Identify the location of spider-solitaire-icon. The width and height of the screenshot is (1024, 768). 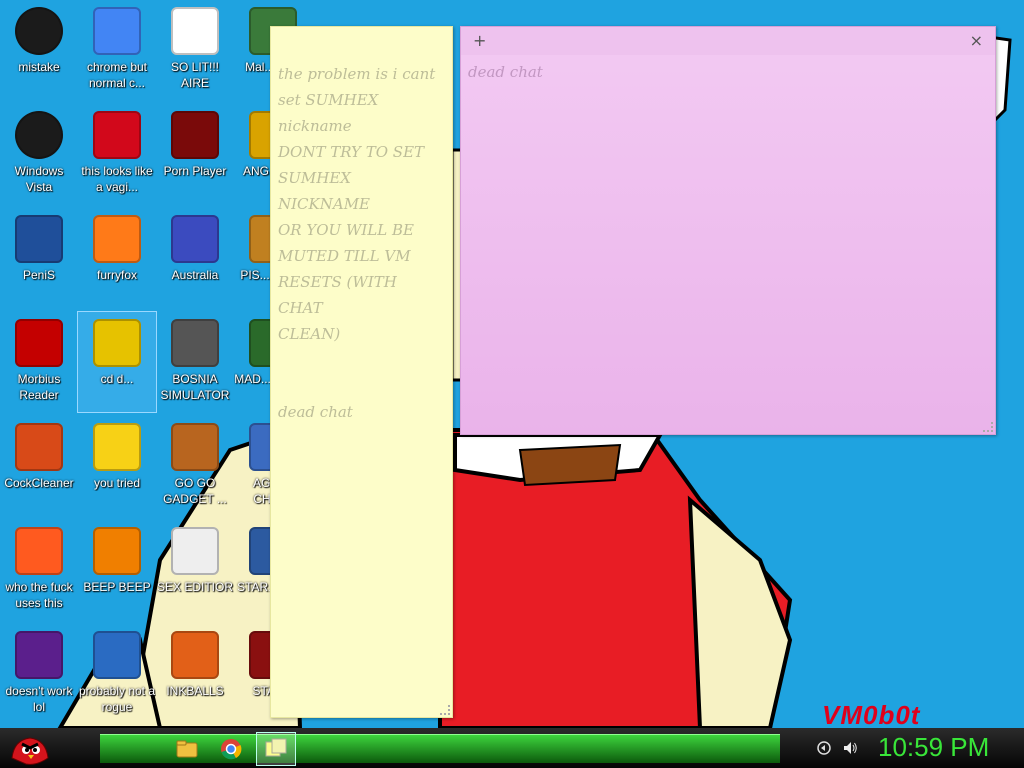
(195, 239).